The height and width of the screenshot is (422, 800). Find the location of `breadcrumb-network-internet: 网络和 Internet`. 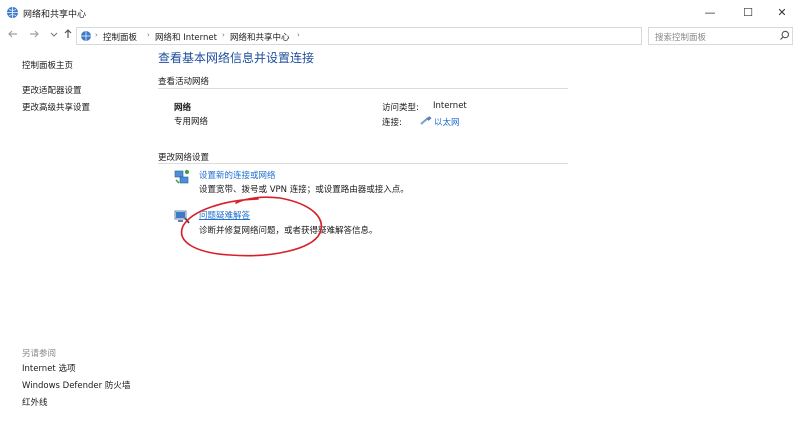

breadcrumb-network-internet: 网络和 Internet is located at coordinates (186, 37).